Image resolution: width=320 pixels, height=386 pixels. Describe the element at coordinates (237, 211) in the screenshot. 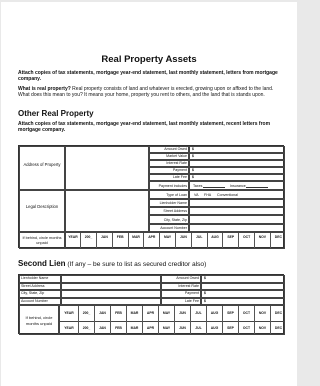

I see `street-address-field` at that location.